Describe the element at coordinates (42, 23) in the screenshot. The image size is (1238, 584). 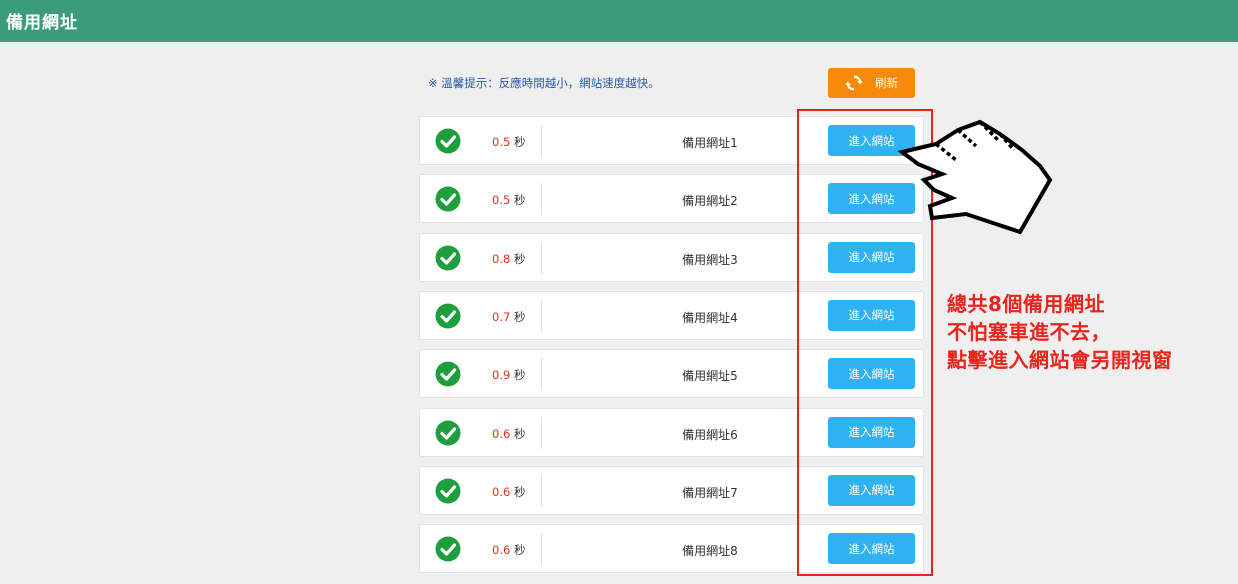
I see `page-title: 備用網址` at that location.